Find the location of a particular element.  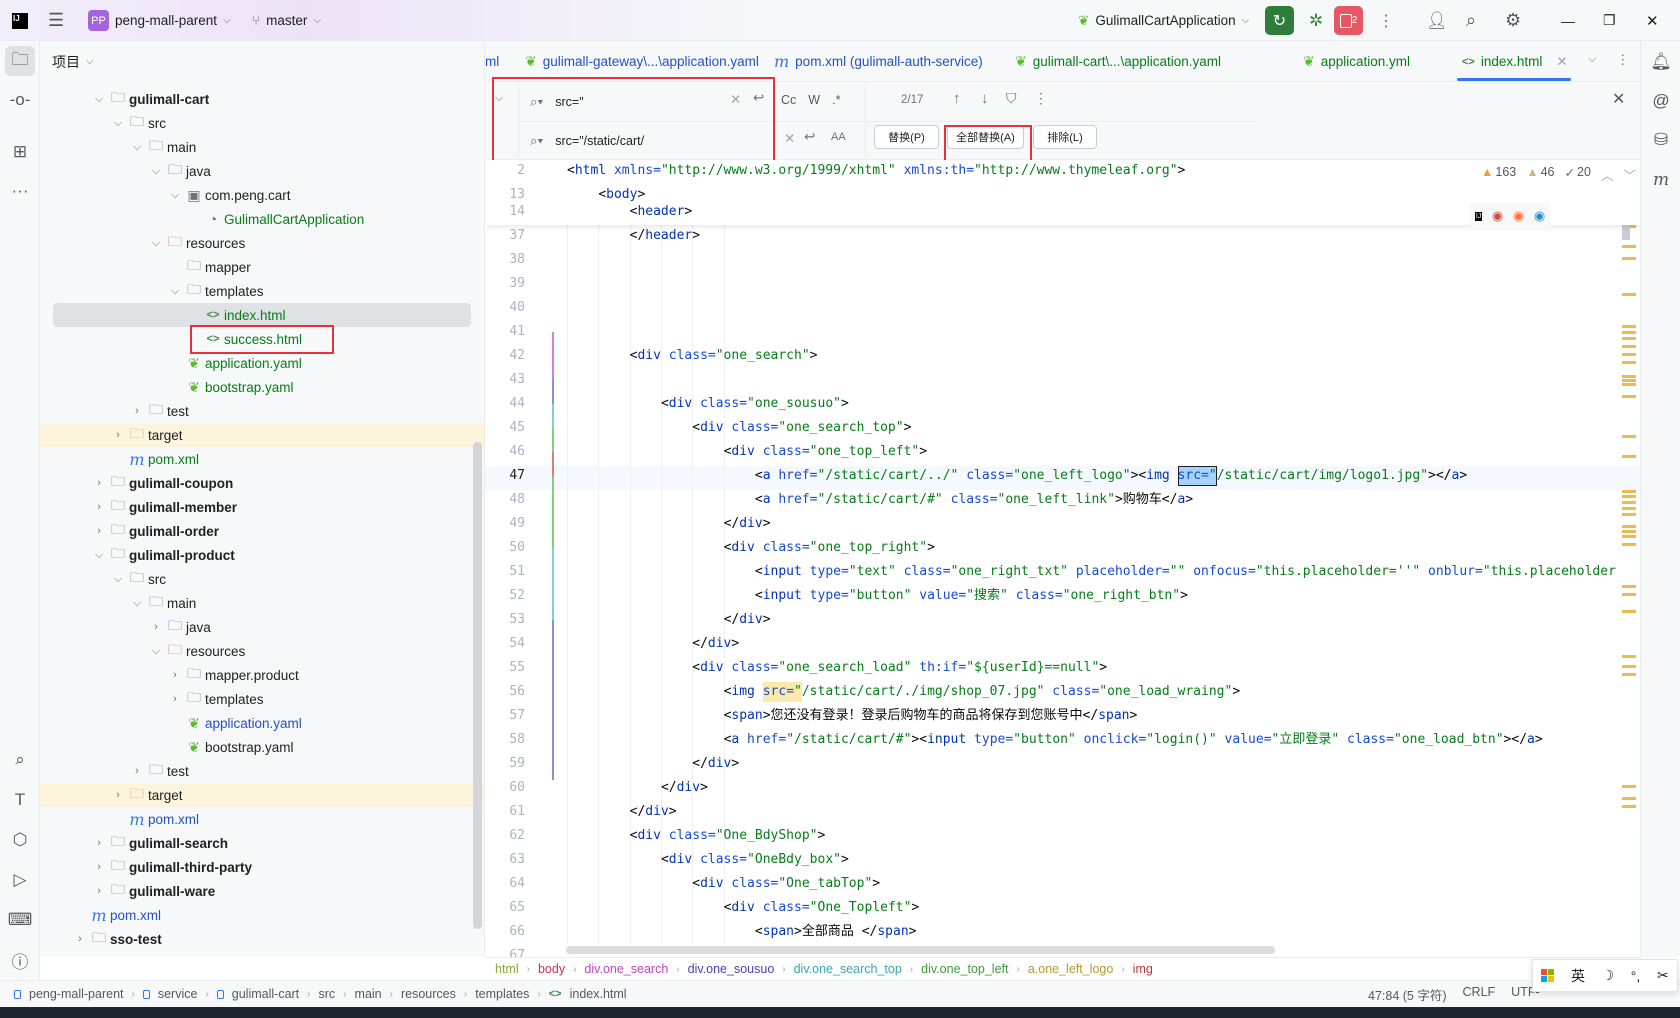

code-line: 49 </div> is located at coordinates (1062, 524).